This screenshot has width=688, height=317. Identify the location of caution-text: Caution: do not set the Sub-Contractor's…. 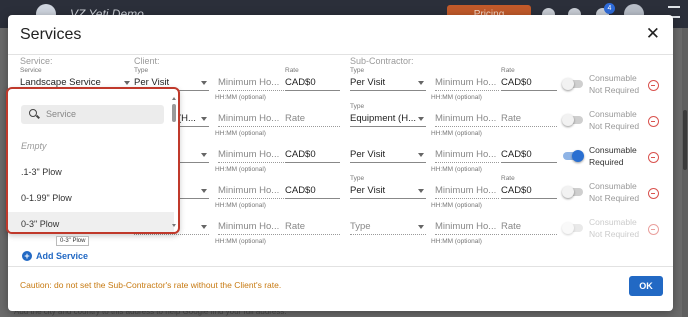
(151, 285).